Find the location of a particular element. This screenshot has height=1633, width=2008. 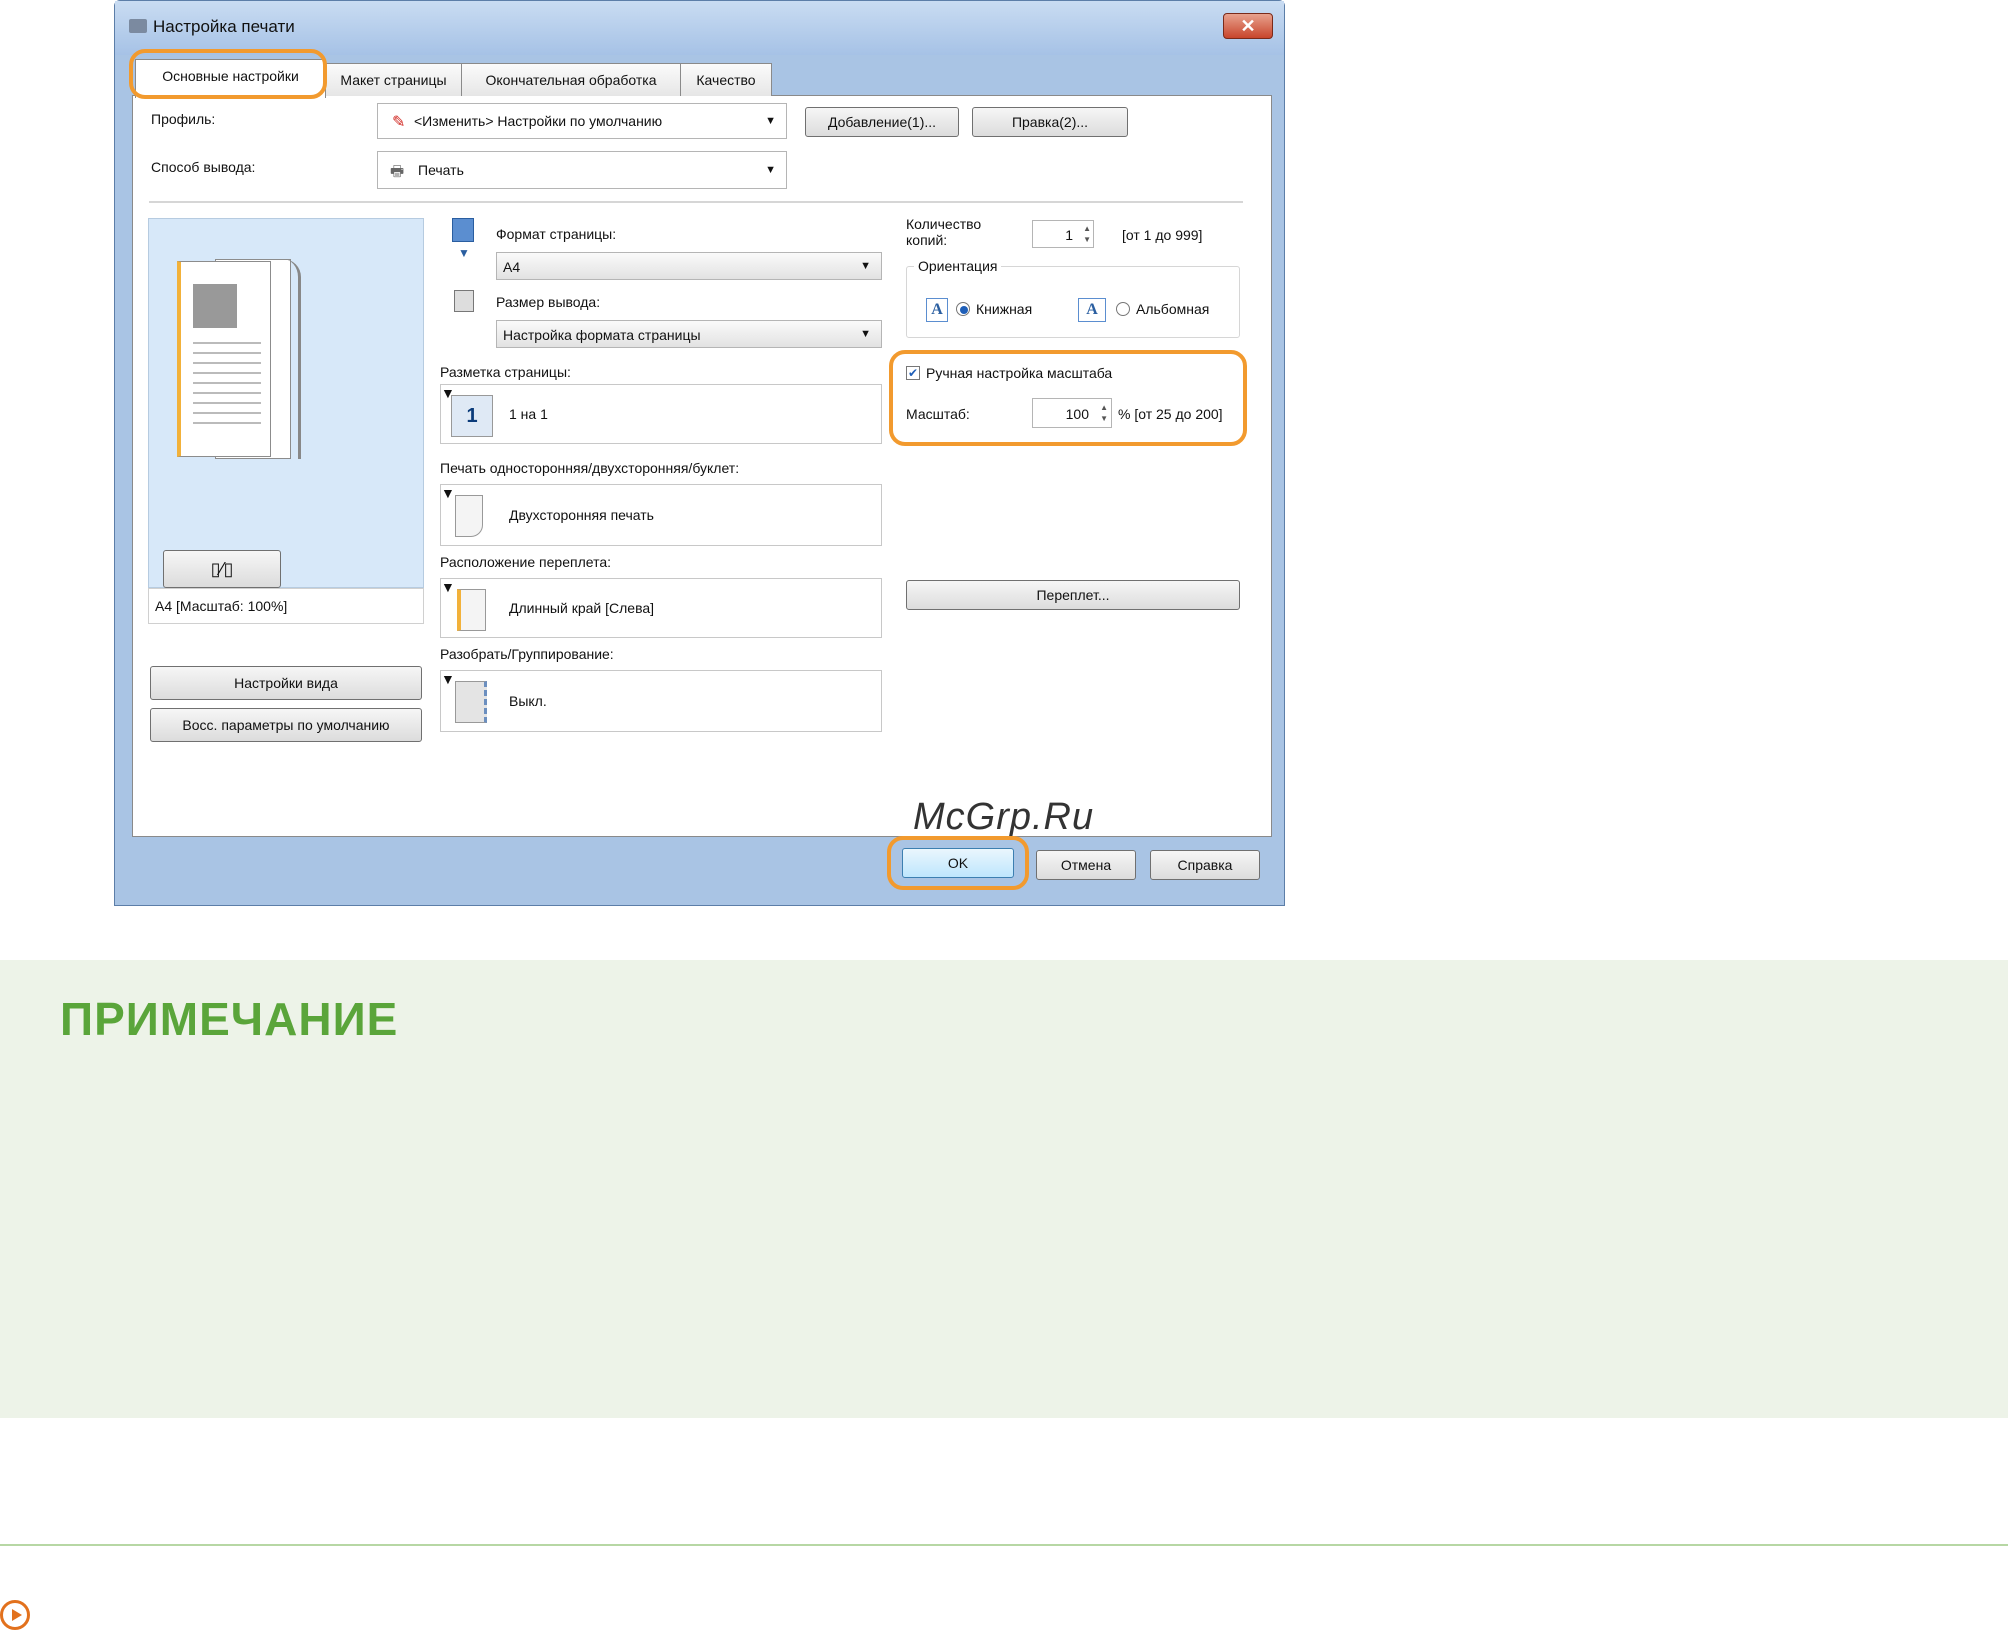

output-size-label: Размер вывода: is located at coordinates (548, 302).